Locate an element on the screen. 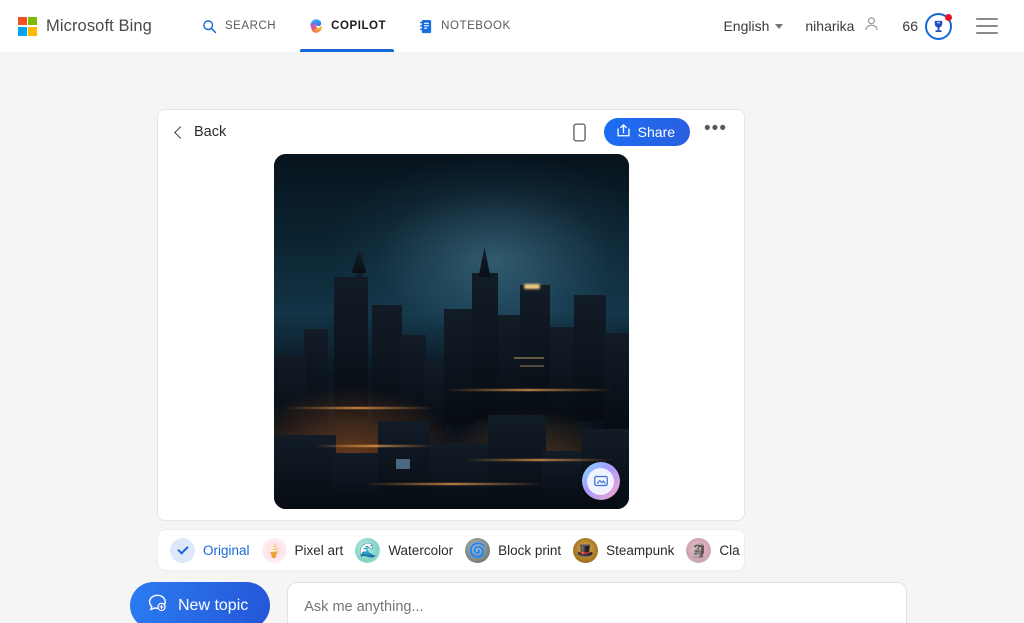 This screenshot has width=1024, height=623. style-glyph: 🎩 is located at coordinates (585, 550).